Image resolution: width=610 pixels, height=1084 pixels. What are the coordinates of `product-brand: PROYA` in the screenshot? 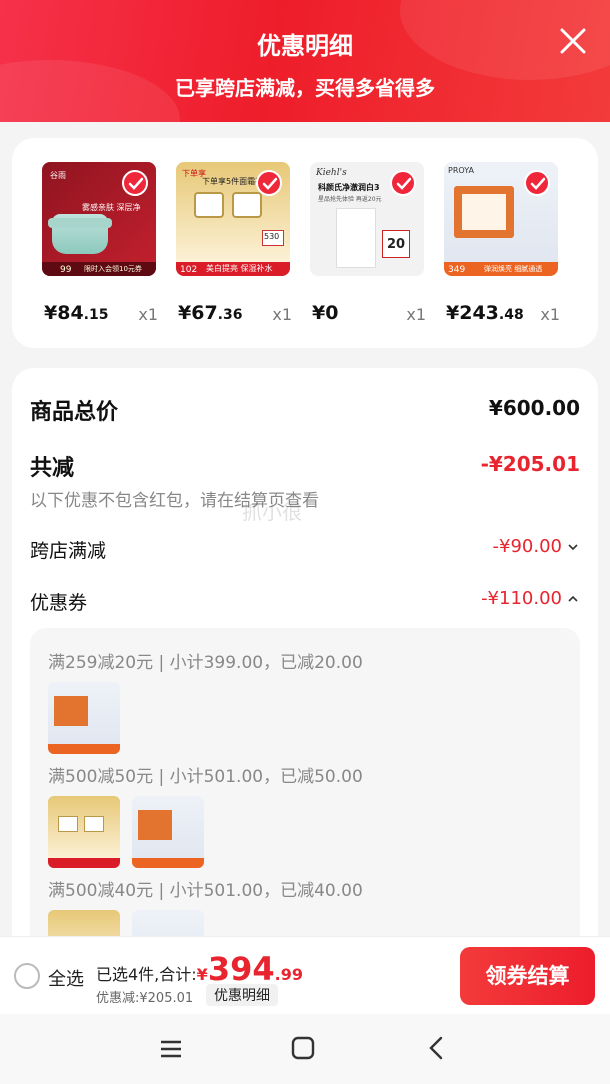 It's located at (461, 170).